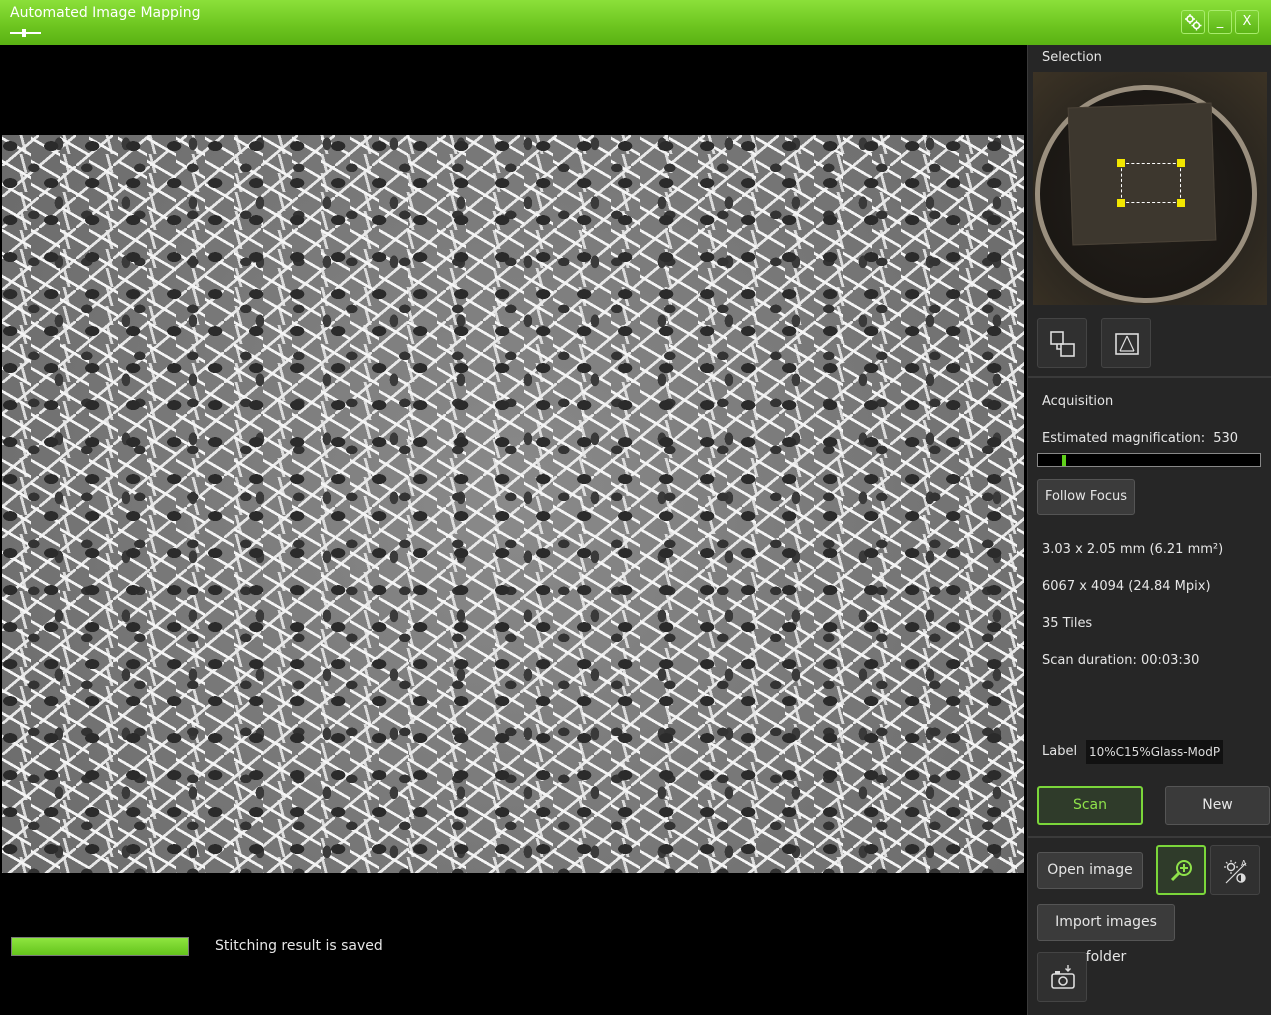 Image resolution: width=1271 pixels, height=1015 pixels. I want to click on zoom-in-icon, so click(1181, 871).